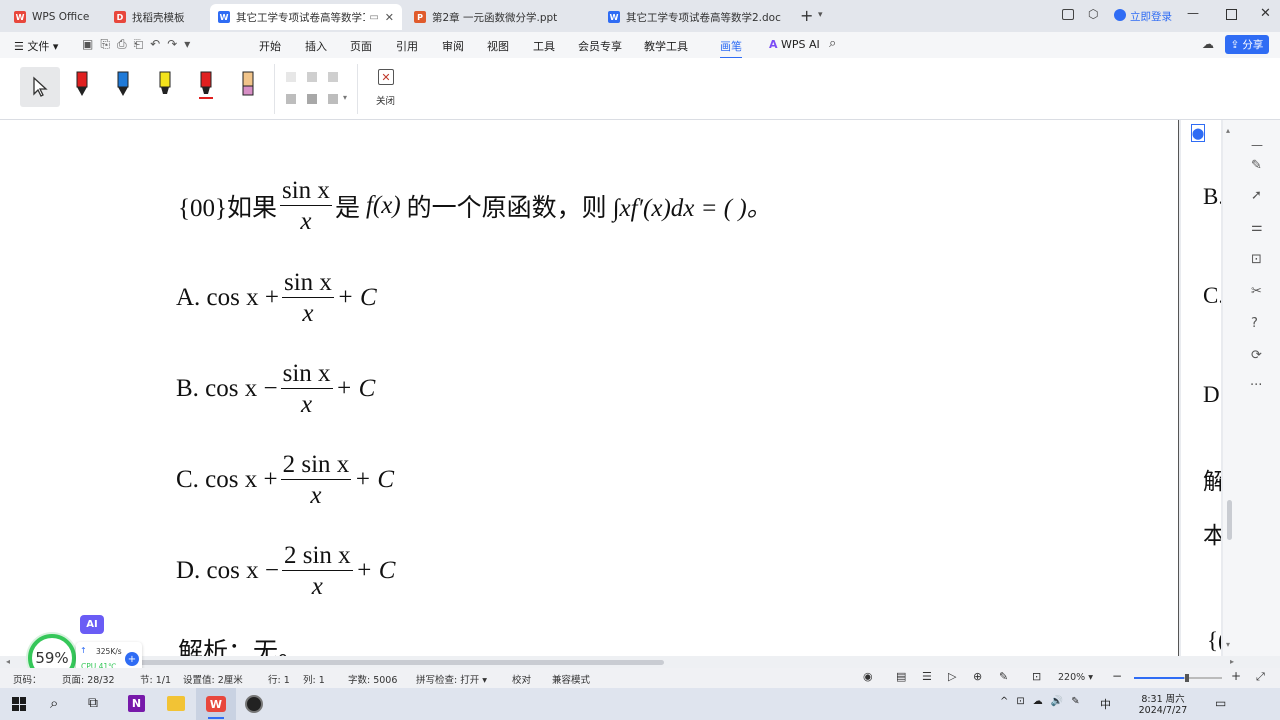 The height and width of the screenshot is (720, 1280). I want to click on pen-edit-icon: ✎, so click(1256, 165).